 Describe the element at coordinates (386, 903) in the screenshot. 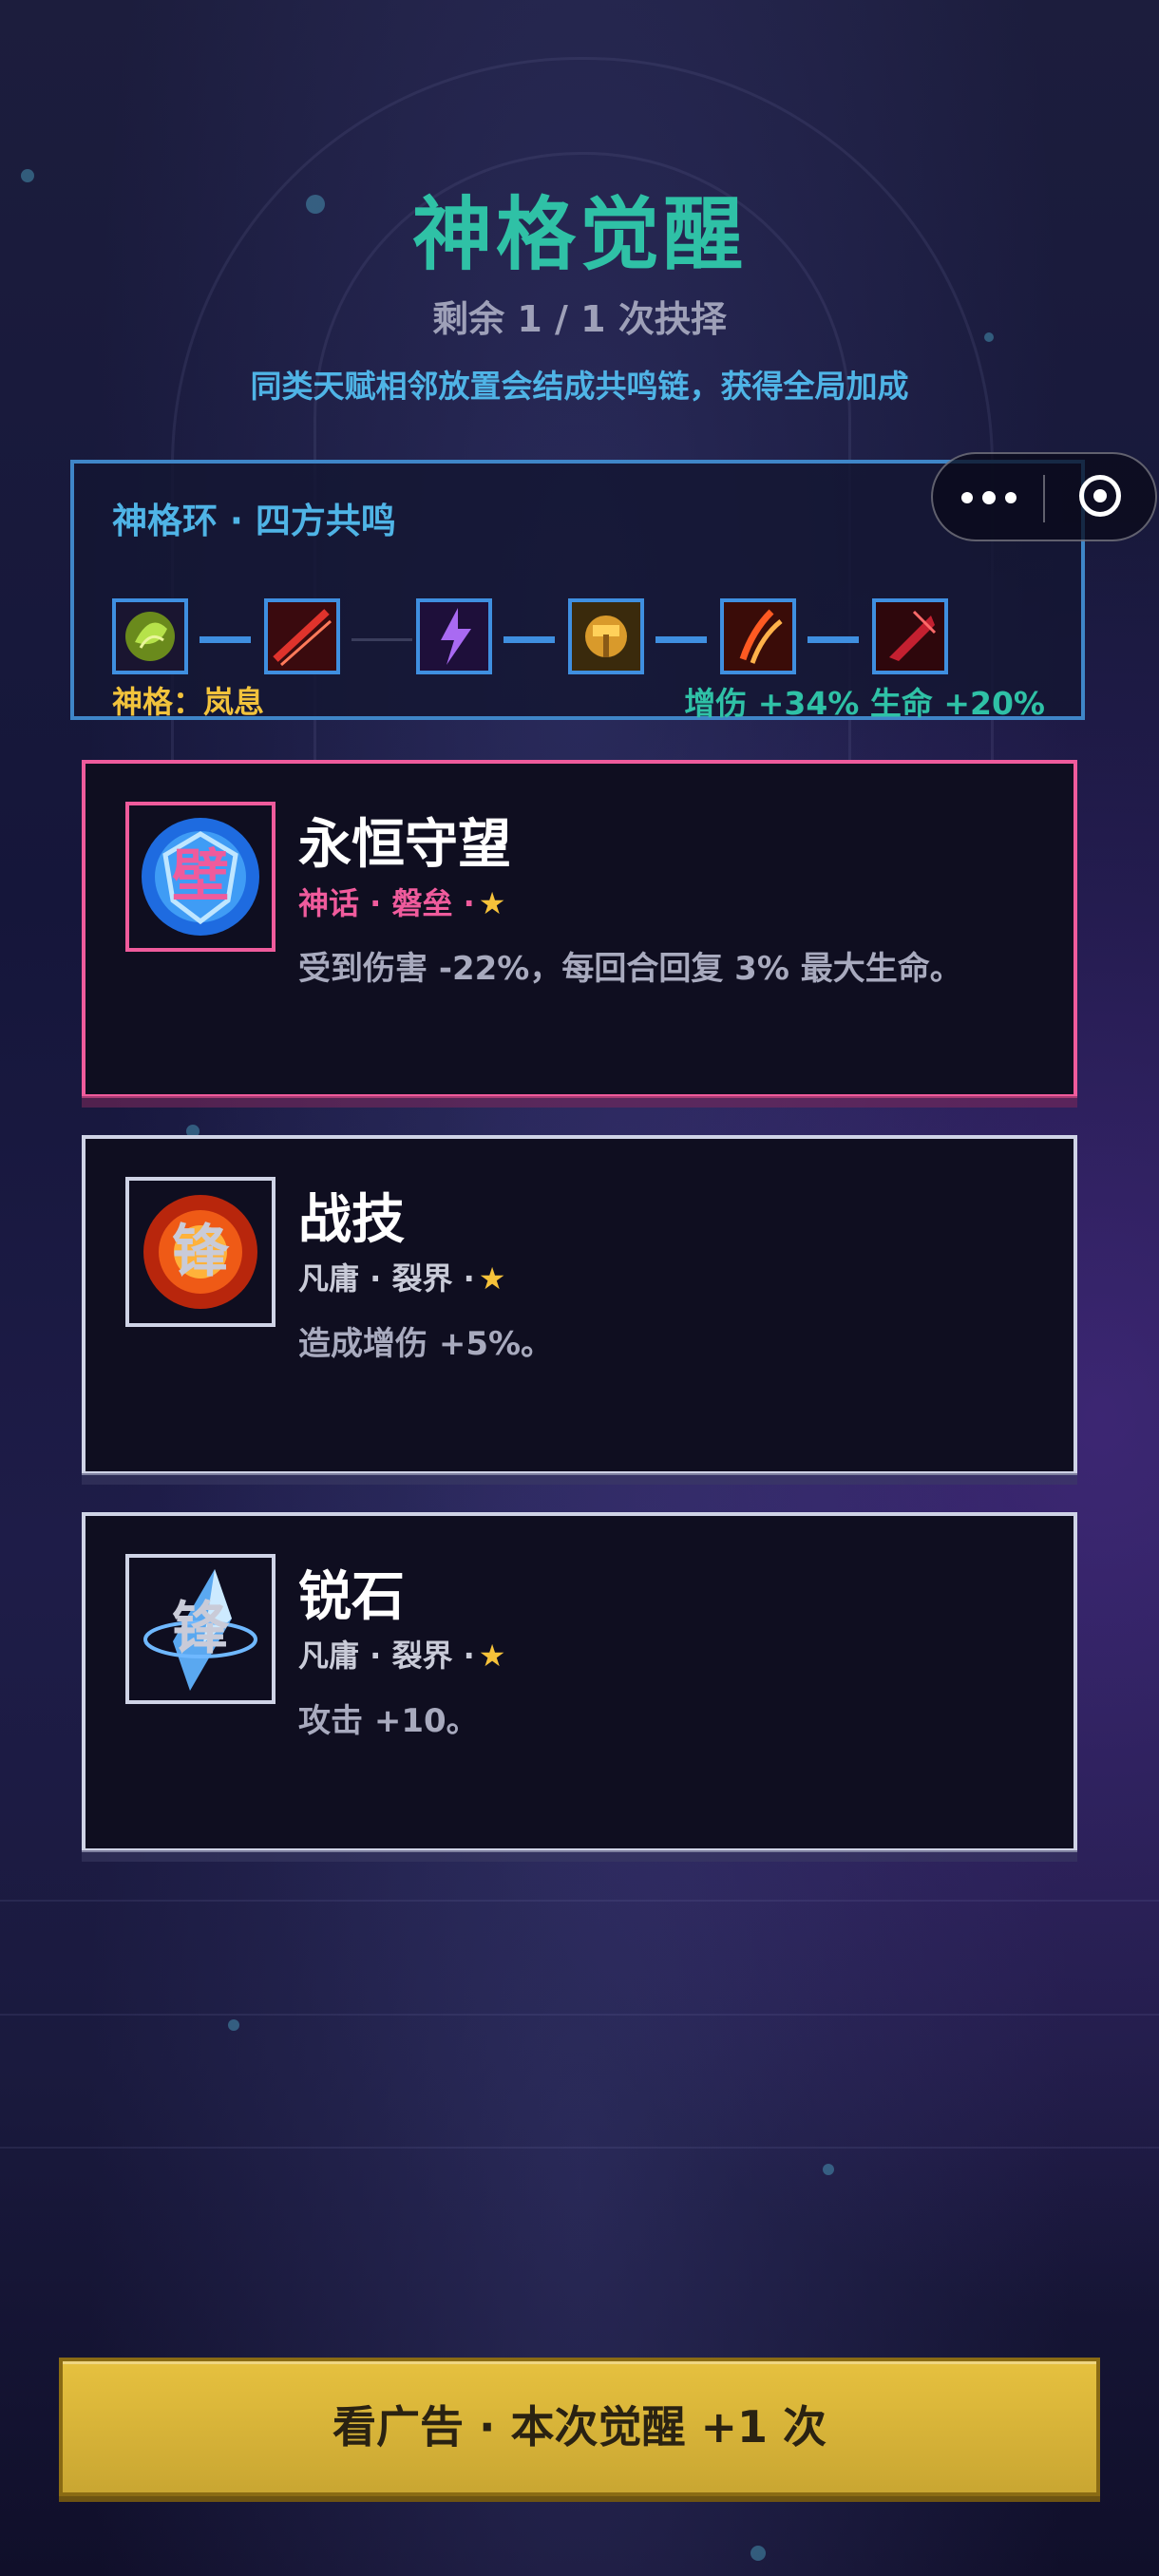

I see `card-tag-text: 神话 · 磐垒 ·` at that location.